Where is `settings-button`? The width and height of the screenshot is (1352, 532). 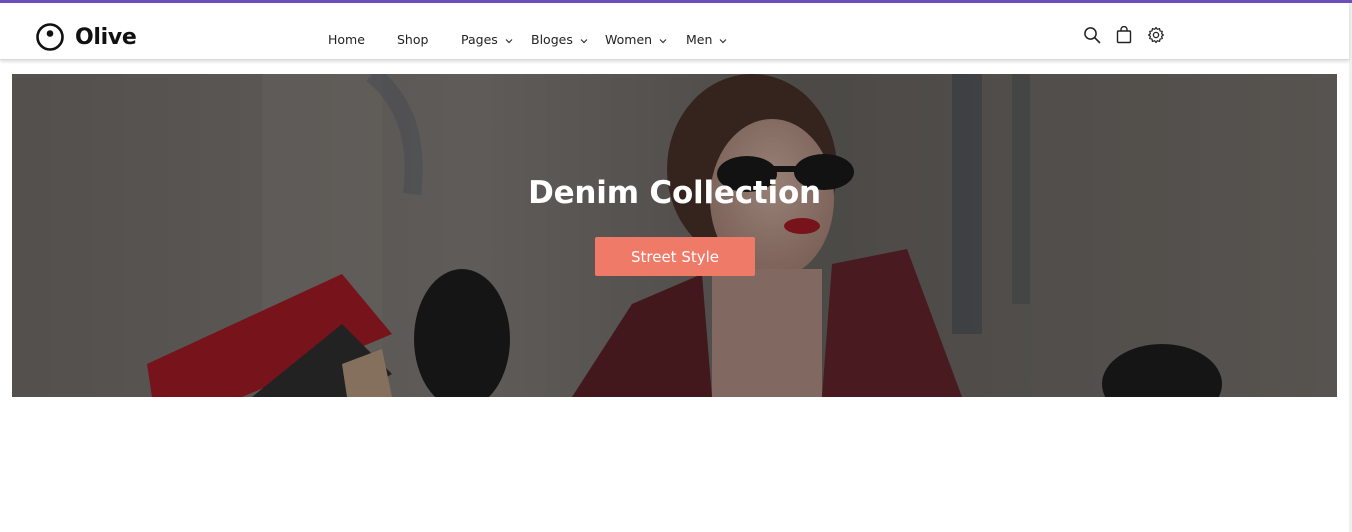 settings-button is located at coordinates (1156, 35).